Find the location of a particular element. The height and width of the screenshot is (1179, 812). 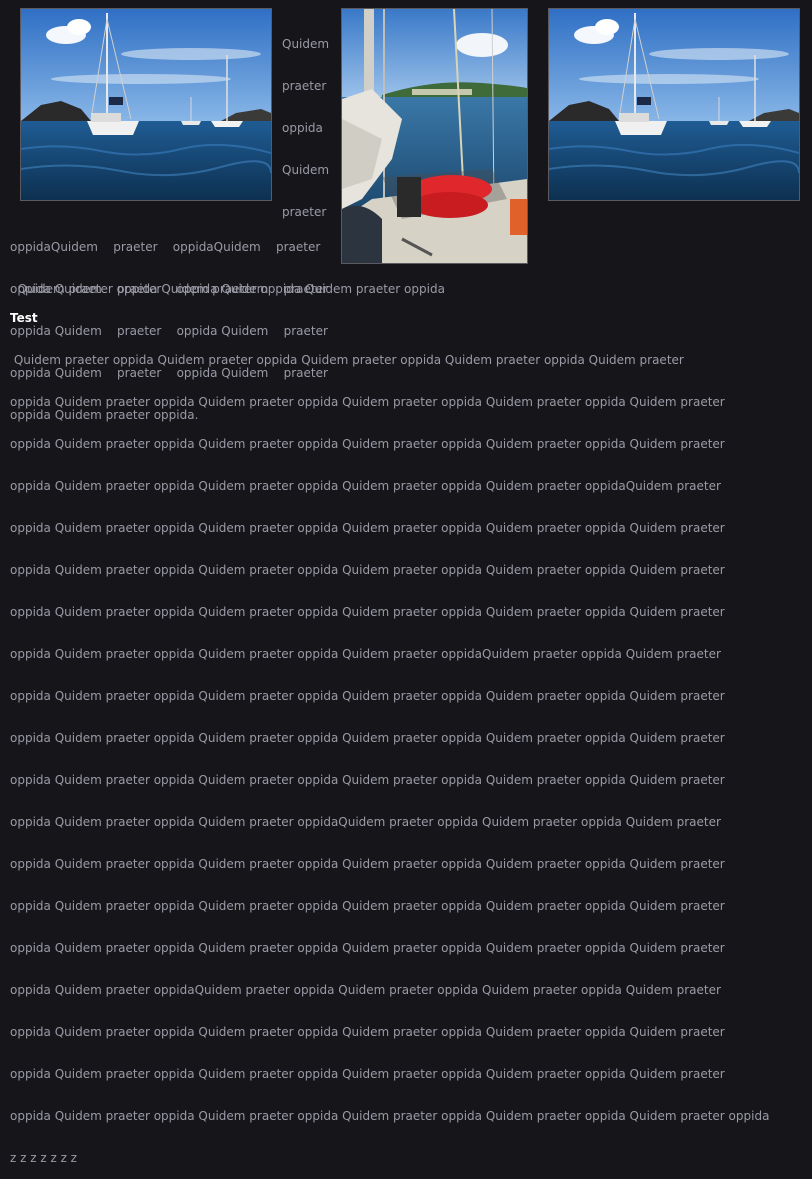

caption-line: praeter is located at coordinates (304, 86).